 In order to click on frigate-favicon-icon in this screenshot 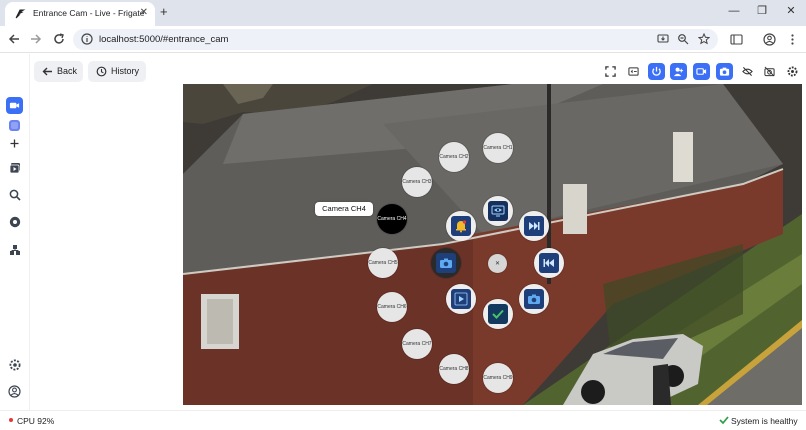, I will do `click(20, 14)`.